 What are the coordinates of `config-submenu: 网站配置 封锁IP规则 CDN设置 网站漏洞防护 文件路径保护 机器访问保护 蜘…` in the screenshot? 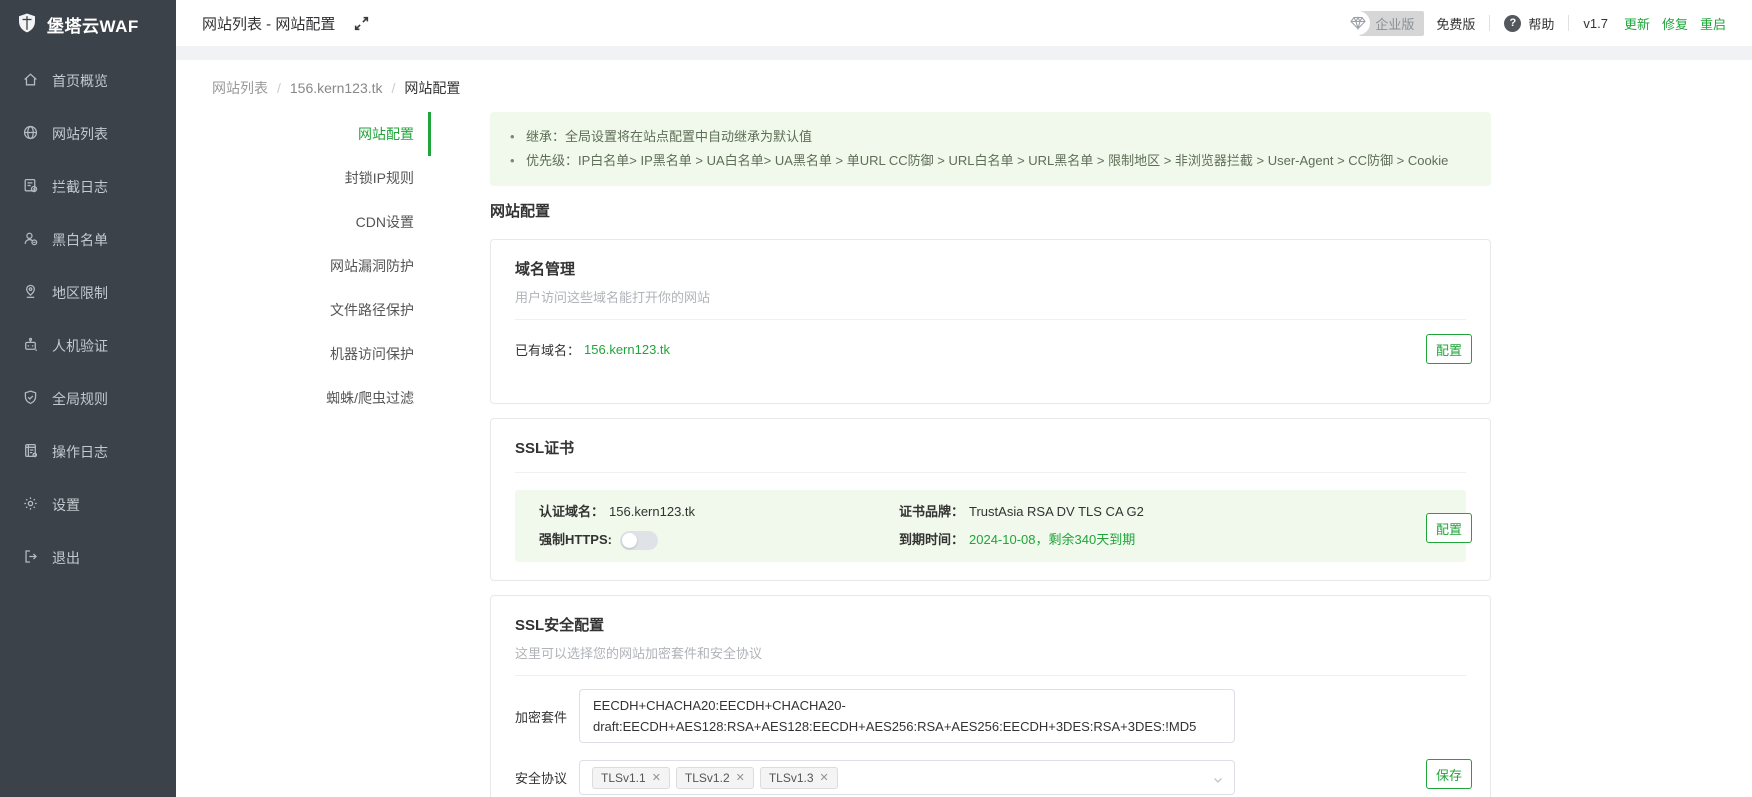 It's located at (321, 266).